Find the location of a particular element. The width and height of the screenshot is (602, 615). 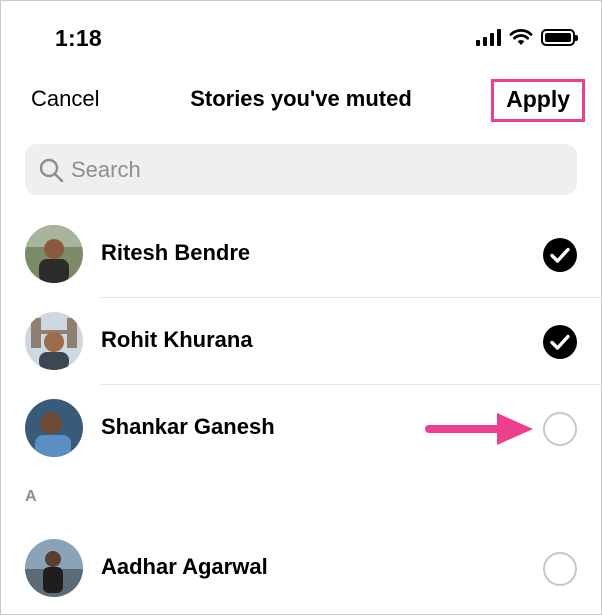

list-item-name: Rohit Khurana is located at coordinates (177, 339).